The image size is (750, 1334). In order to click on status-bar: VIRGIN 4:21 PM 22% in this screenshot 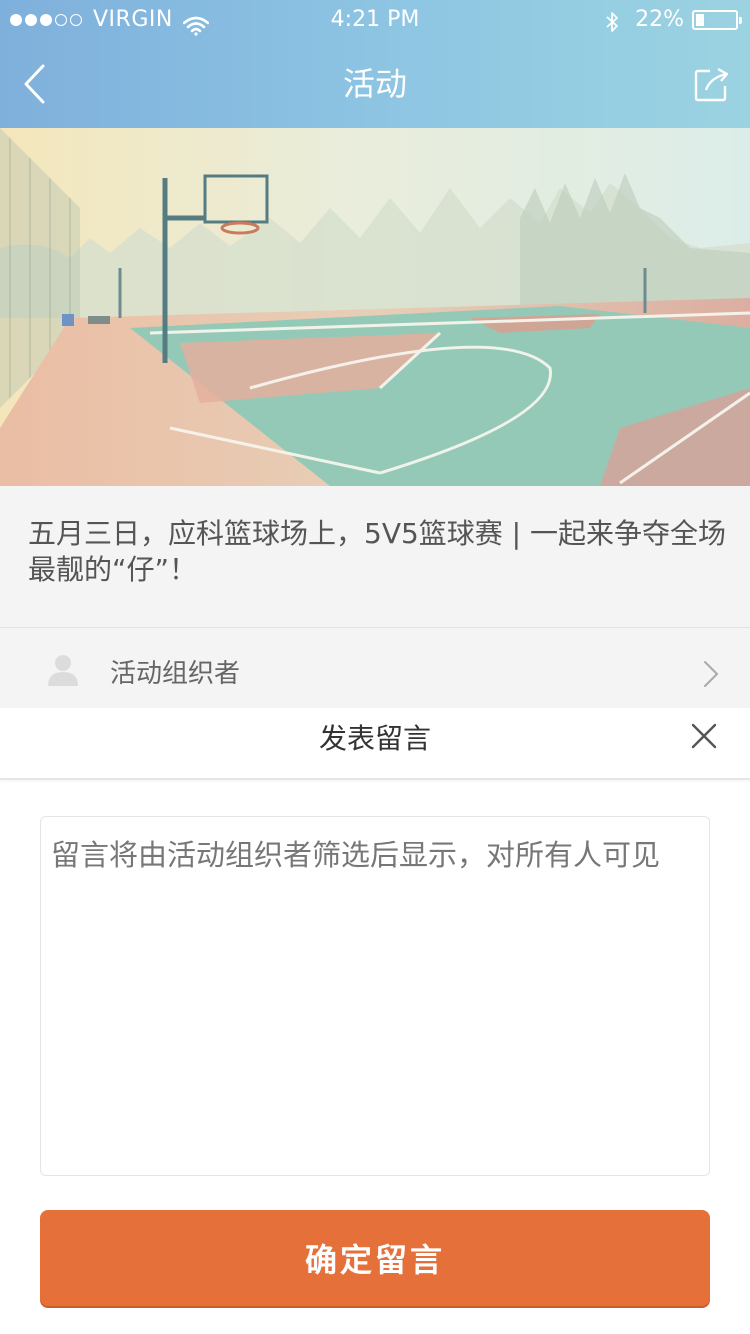, I will do `click(375, 20)`.